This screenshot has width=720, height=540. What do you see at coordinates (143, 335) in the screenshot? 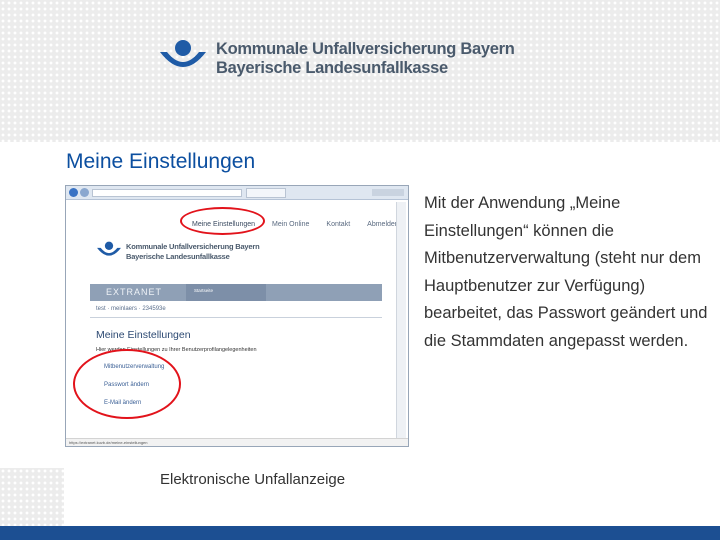
I see `screenshot-heading: Meine Einstellungen` at bounding box center [143, 335].